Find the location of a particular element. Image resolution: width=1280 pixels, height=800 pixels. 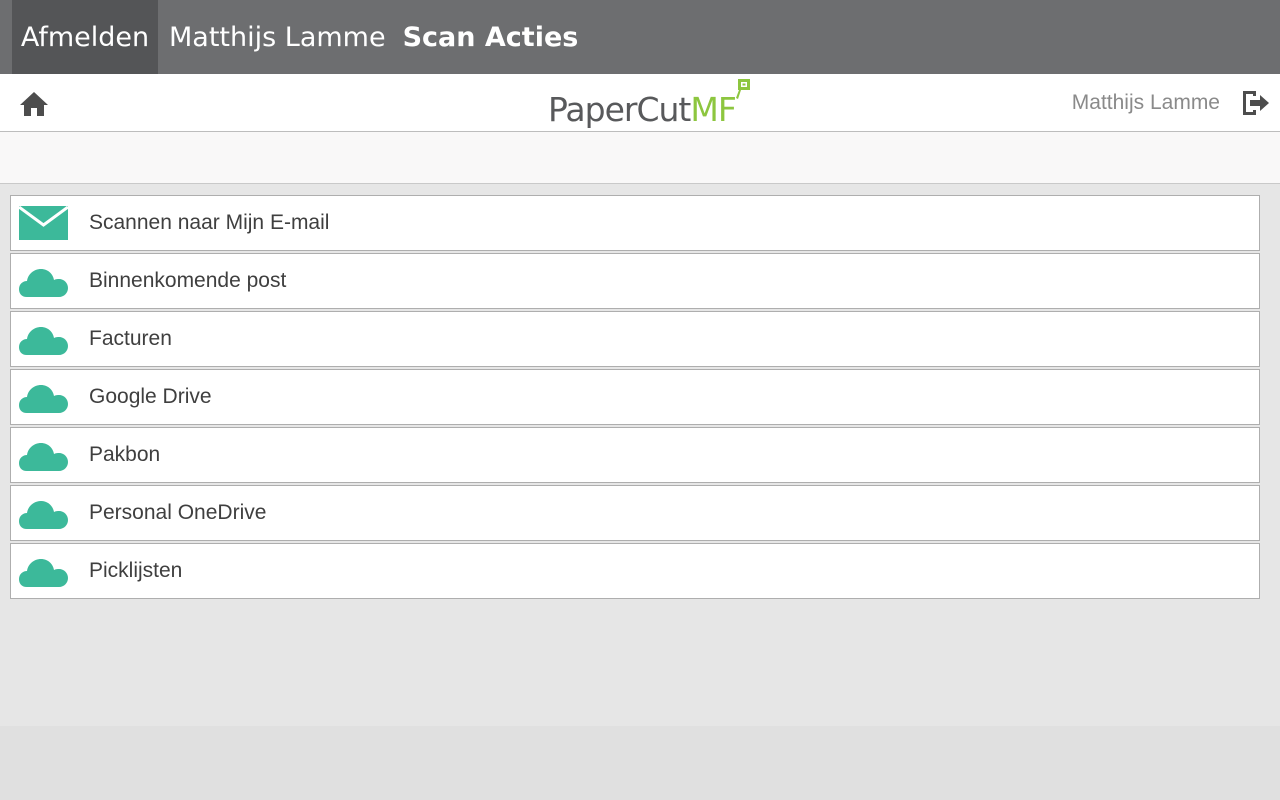

header-logout-button is located at coordinates (1256, 103).